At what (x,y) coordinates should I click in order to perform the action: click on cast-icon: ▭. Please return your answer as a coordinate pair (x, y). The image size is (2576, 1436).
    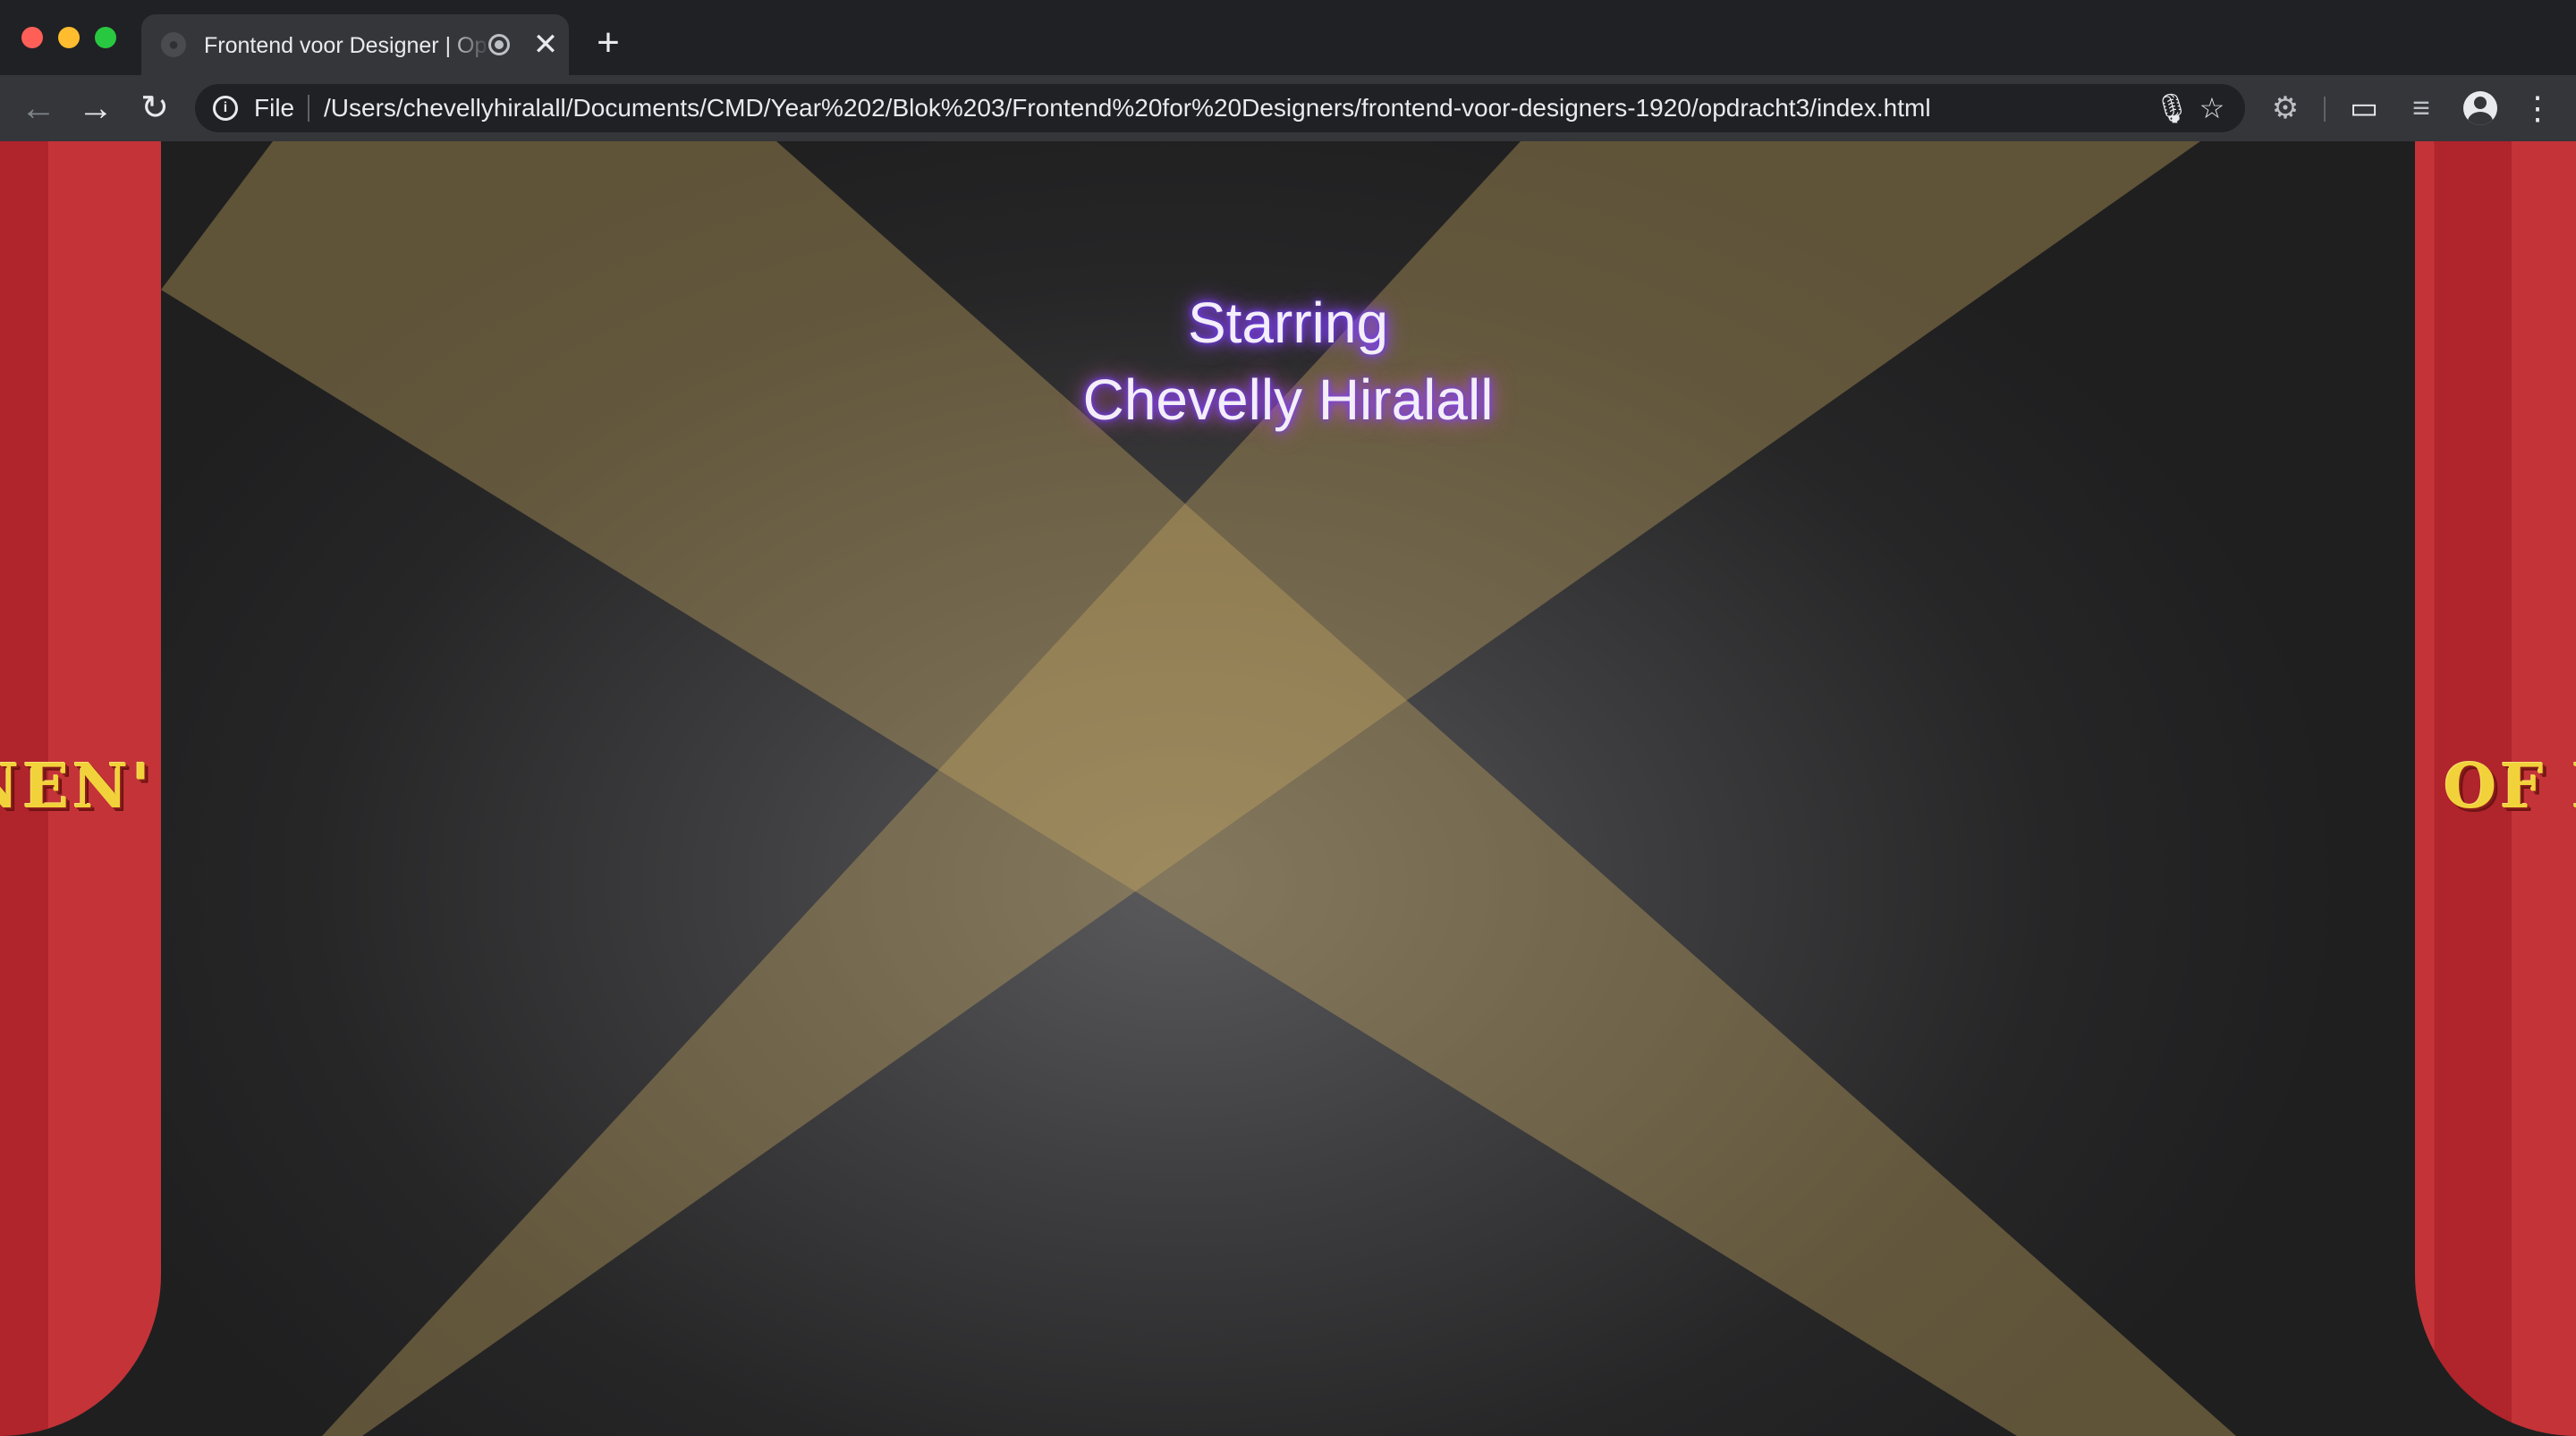
    Looking at the image, I should click on (2364, 108).